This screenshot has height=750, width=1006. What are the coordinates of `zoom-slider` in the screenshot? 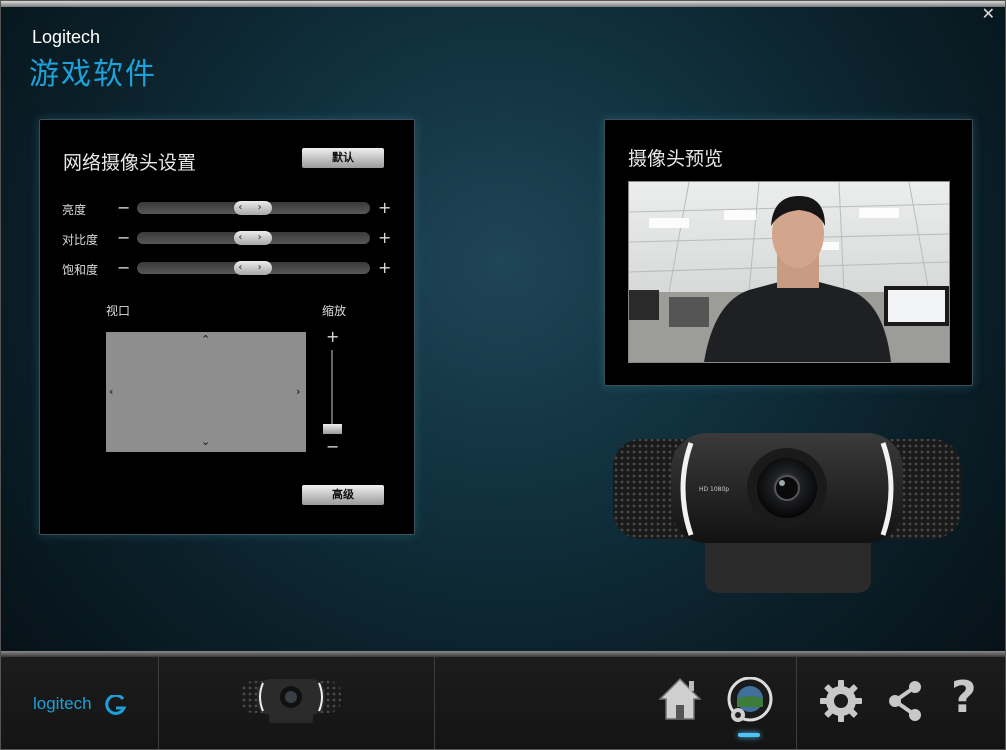 It's located at (332, 392).